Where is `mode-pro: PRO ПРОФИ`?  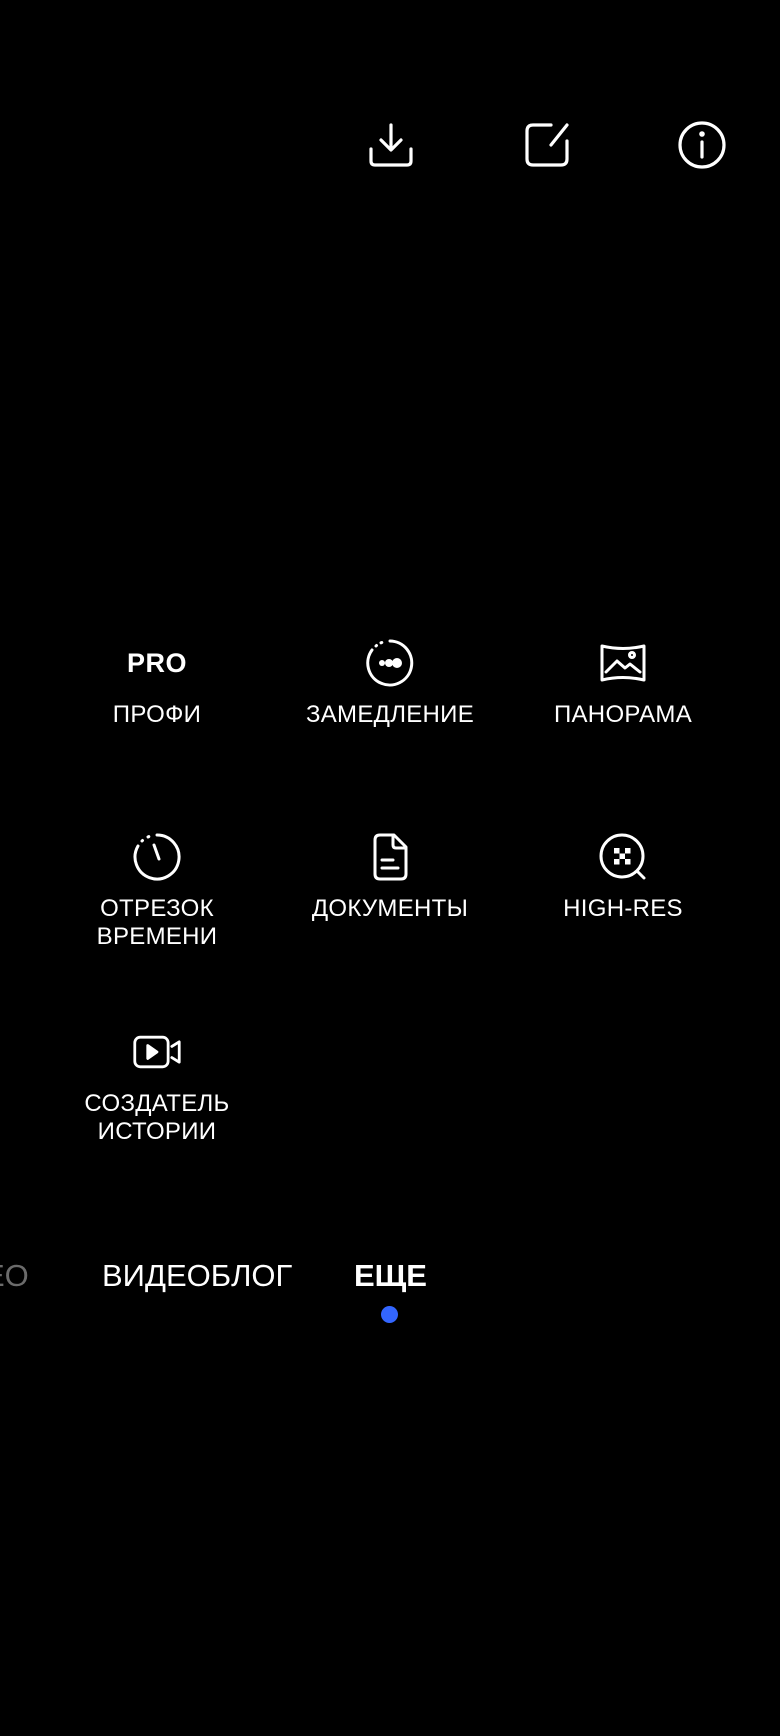
mode-pro: PRO ПРОФИ is located at coordinates (157, 683).